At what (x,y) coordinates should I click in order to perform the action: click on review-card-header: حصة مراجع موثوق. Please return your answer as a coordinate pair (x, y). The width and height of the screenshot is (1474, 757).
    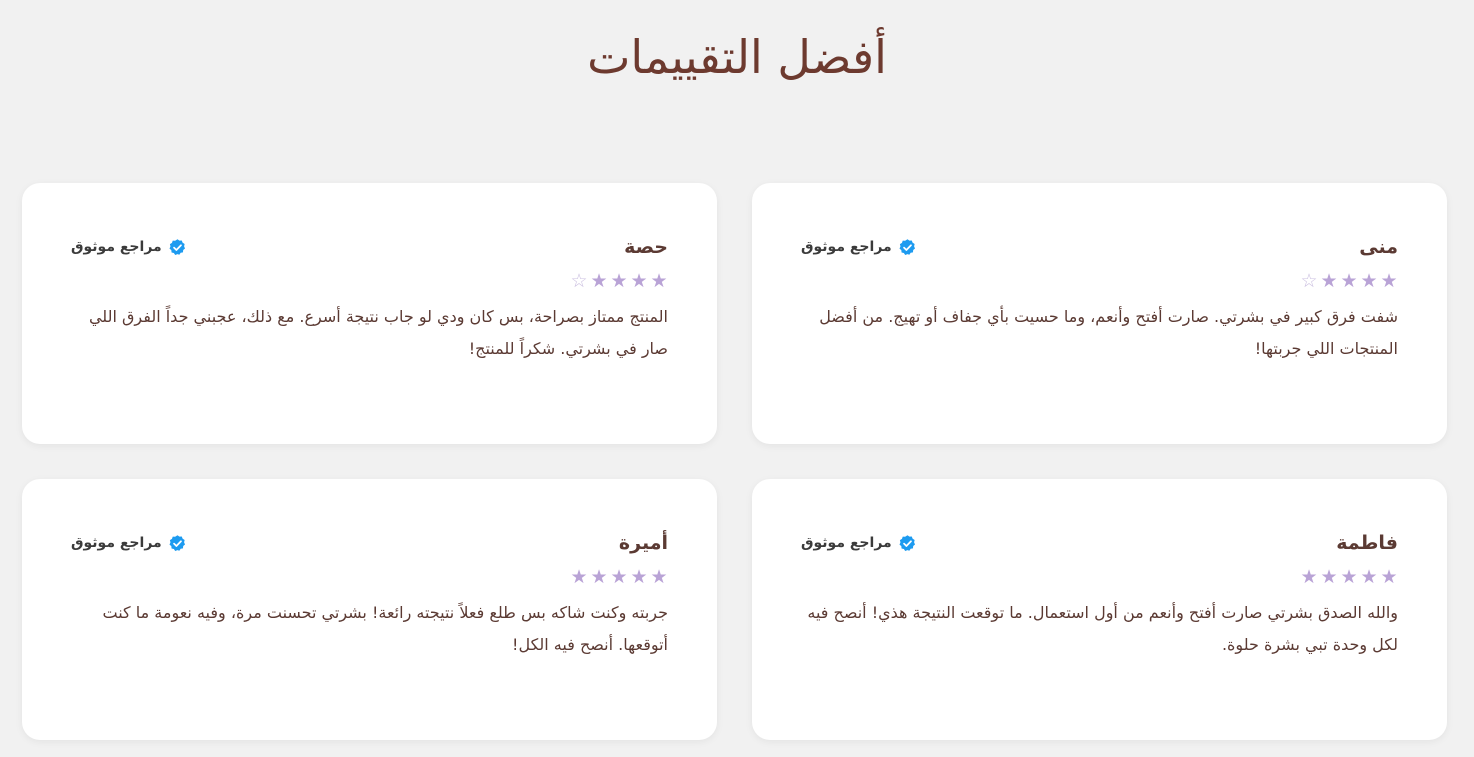
    Looking at the image, I should click on (369, 247).